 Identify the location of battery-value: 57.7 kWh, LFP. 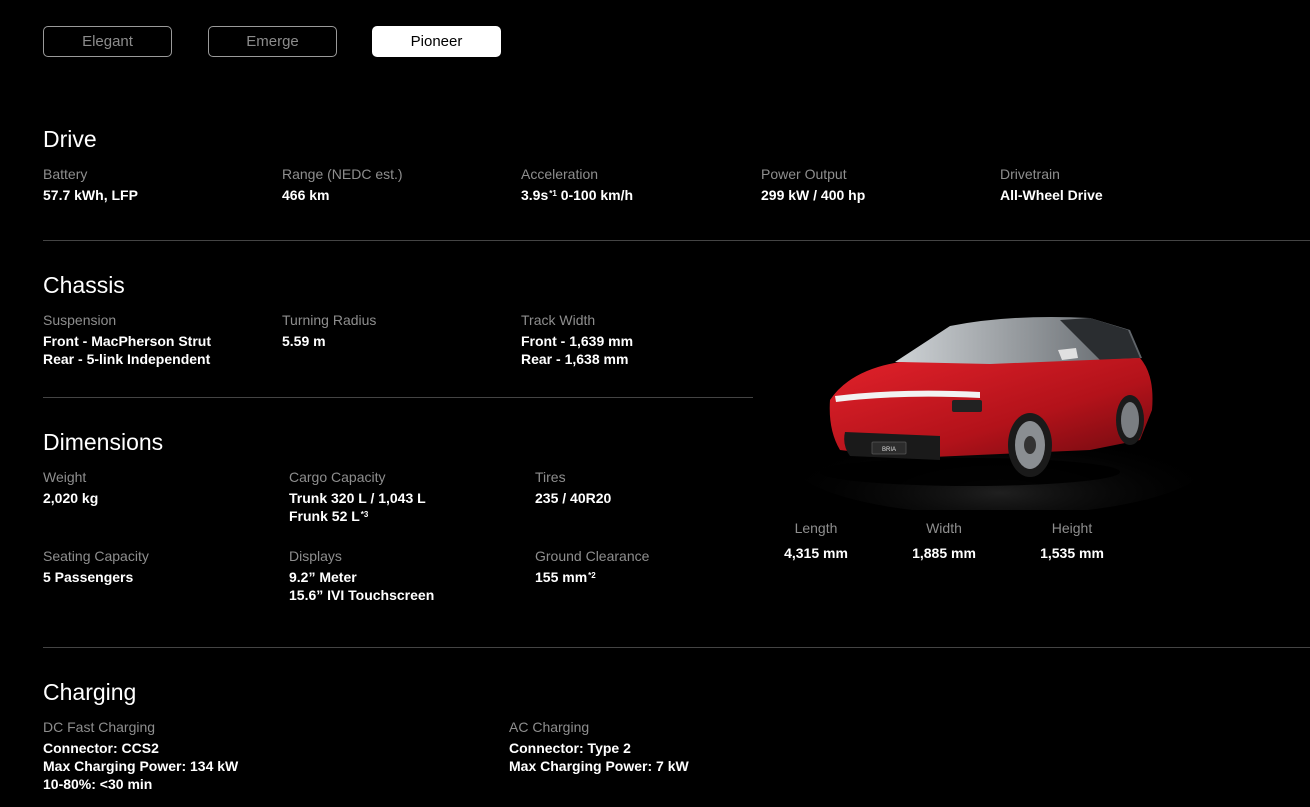
(90, 195).